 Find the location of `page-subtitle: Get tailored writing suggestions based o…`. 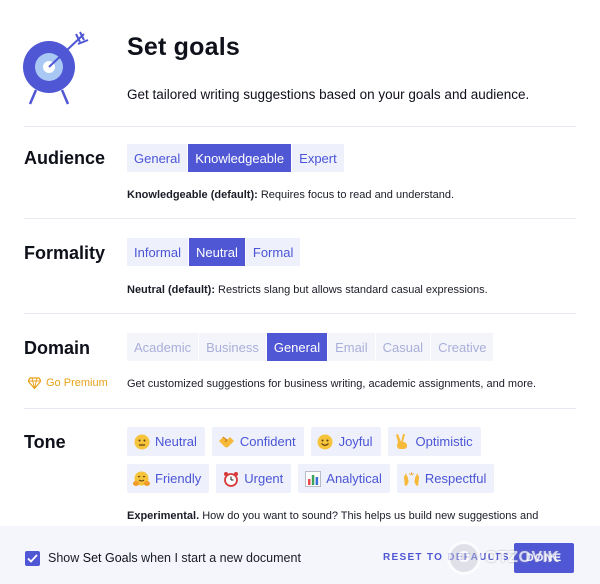

page-subtitle: Get tailored writing suggestions based o… is located at coordinates (328, 94).